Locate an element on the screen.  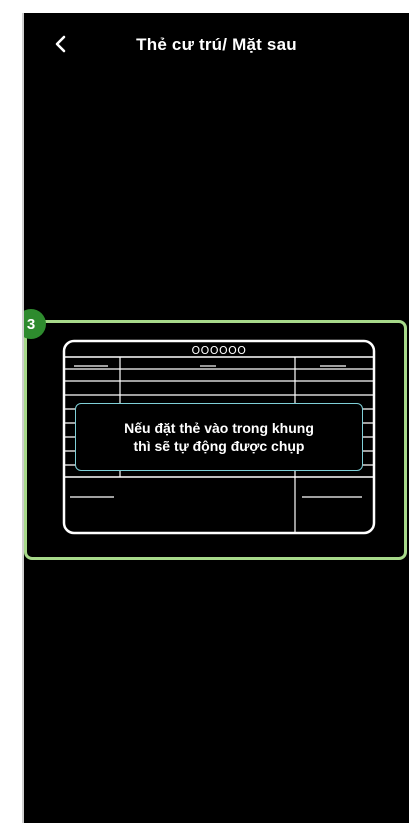
header-bar: Thẻ cư trú/ Mặt sau is located at coordinates (216, 45).